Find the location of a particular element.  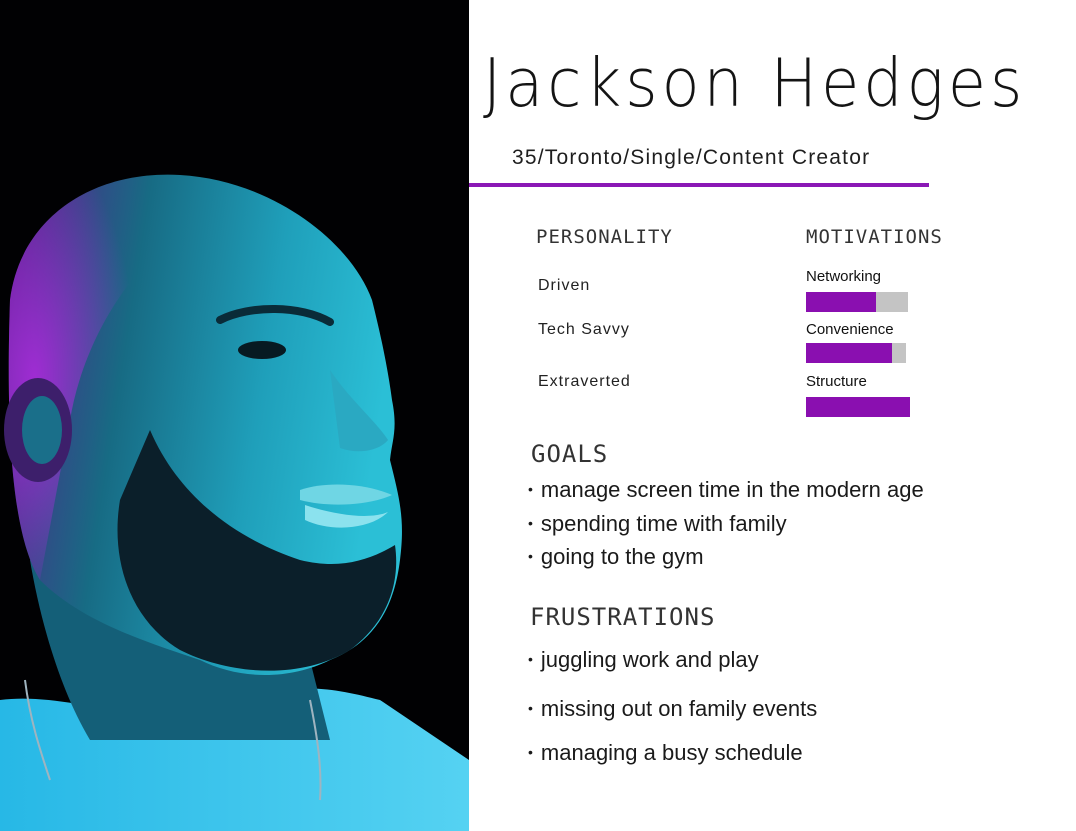

frustration-item: • juggling work and play is located at coordinates (643, 660).